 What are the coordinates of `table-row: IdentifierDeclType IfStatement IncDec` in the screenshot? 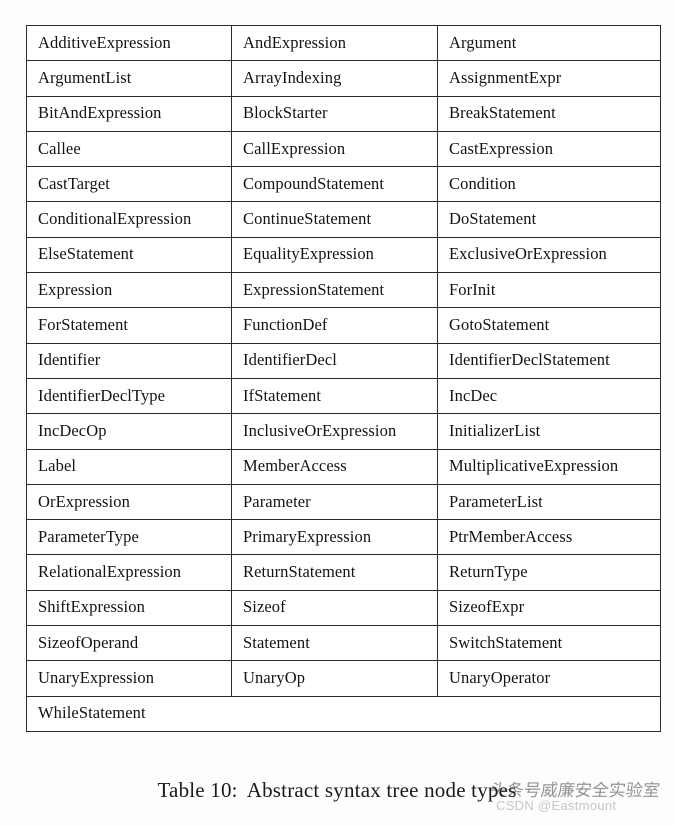 It's located at (343, 396).